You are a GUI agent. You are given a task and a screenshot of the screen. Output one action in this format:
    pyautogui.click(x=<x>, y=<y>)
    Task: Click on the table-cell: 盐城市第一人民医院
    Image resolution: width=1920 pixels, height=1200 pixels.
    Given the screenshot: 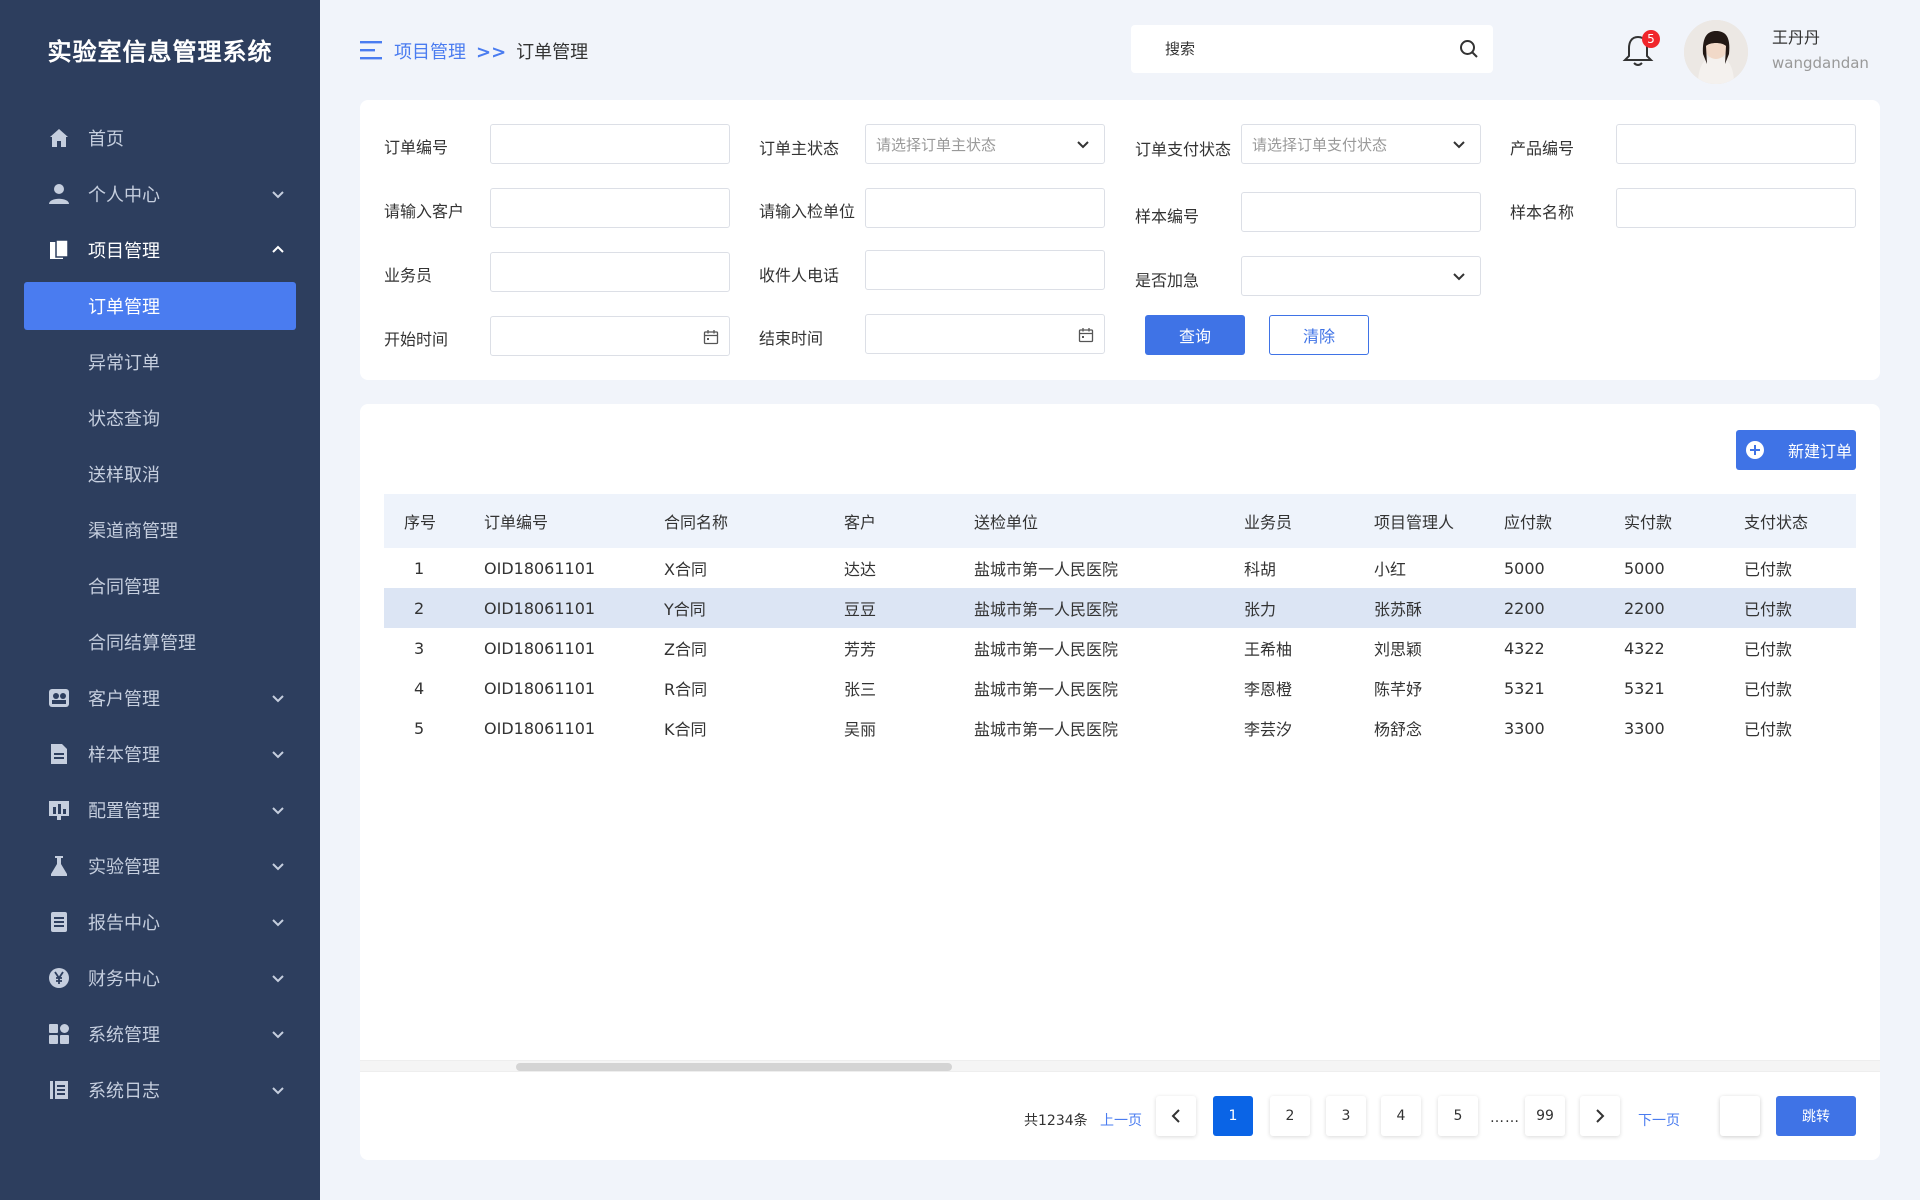 What is the action you would take?
    pyautogui.click(x=1046, y=609)
    